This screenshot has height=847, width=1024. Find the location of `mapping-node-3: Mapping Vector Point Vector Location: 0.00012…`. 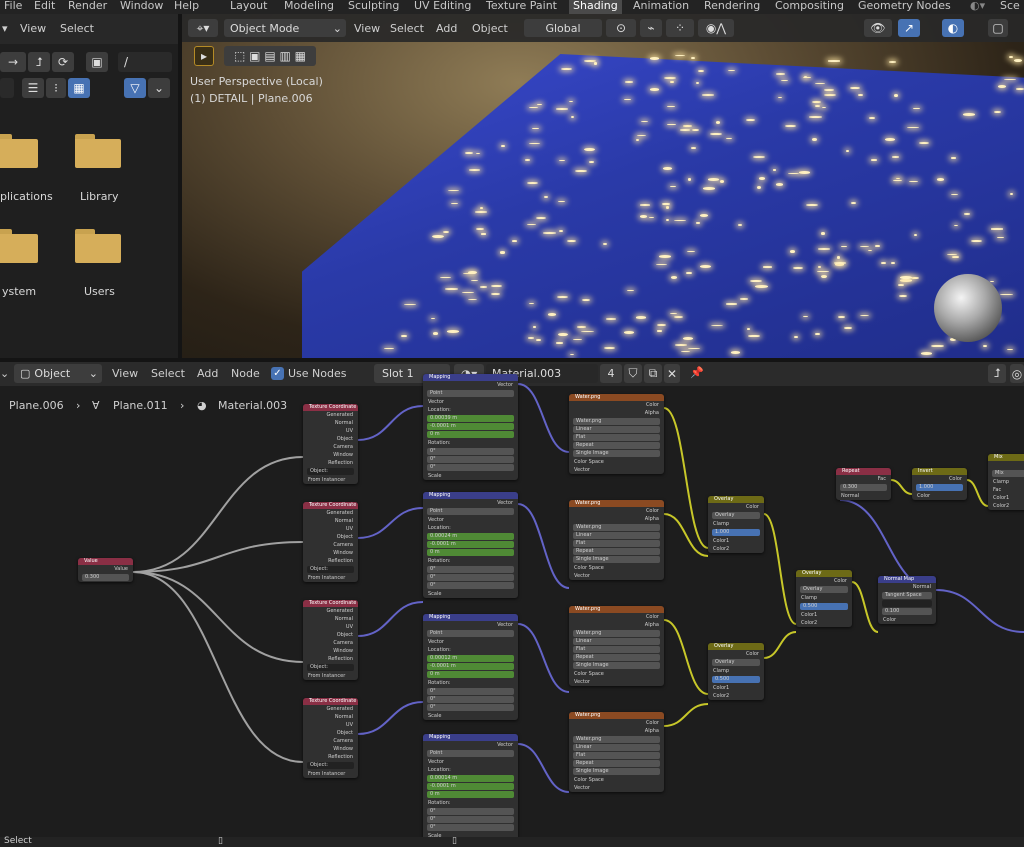

mapping-node-3: Mapping Vector Point Vector Location: 0.00012… is located at coordinates (470, 667).